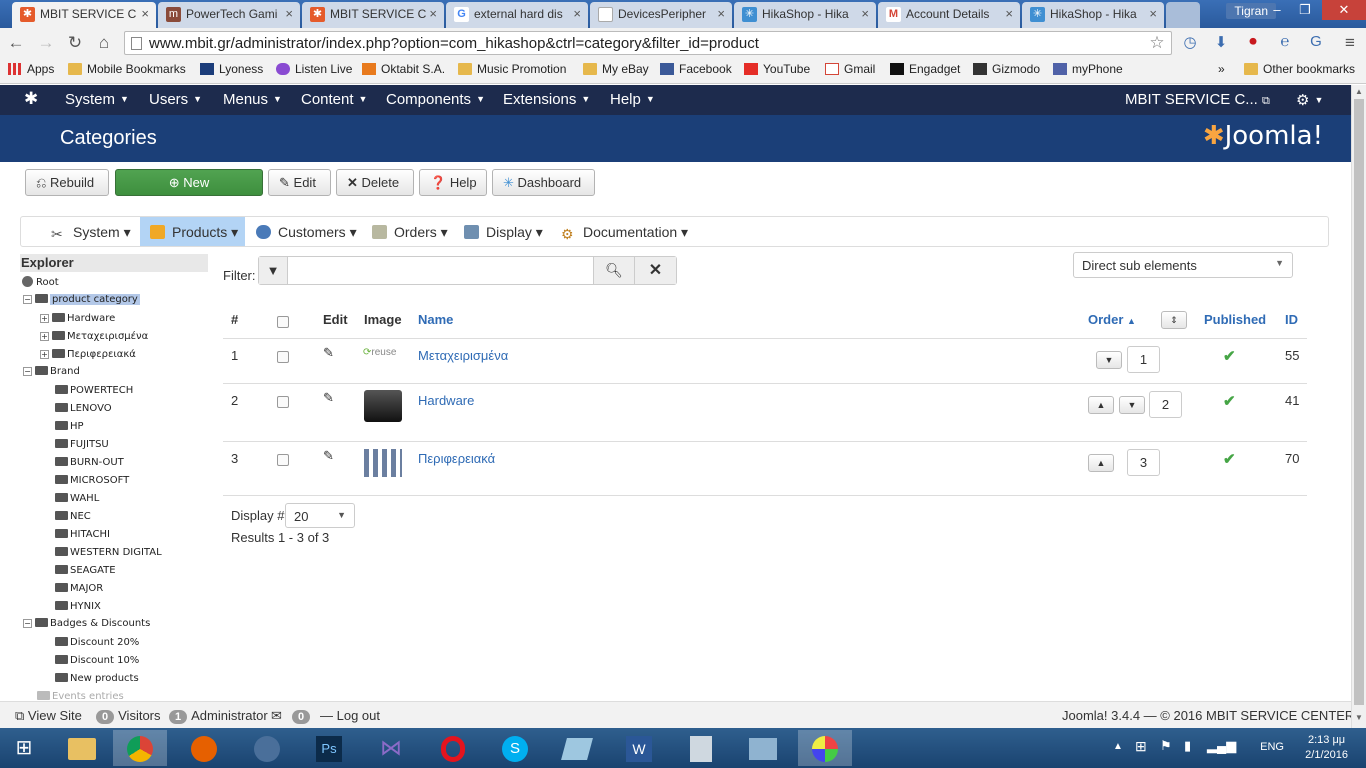 This screenshot has width=1366, height=768. Describe the element at coordinates (410, 231) in the screenshot. I see `hika-menu-orders: Orders ▾` at that location.